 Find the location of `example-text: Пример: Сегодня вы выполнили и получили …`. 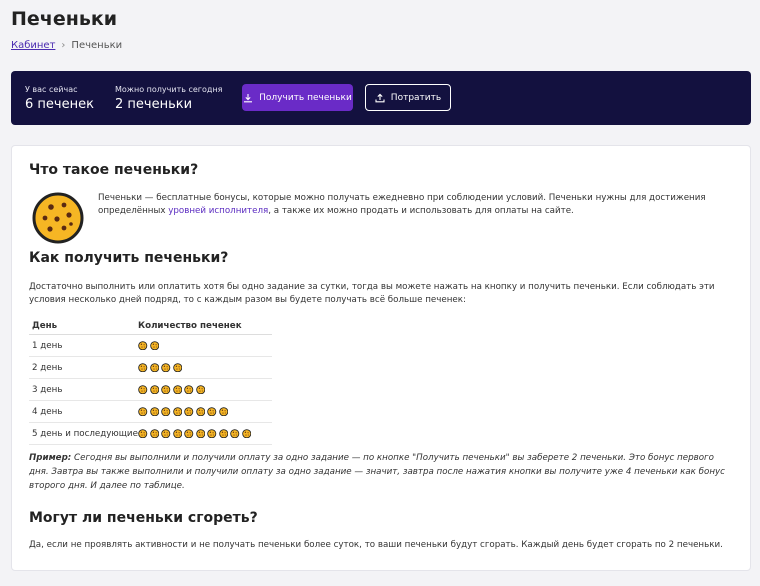

example-text: Пример: Сегодня вы выполнили и получили … is located at coordinates (381, 472).